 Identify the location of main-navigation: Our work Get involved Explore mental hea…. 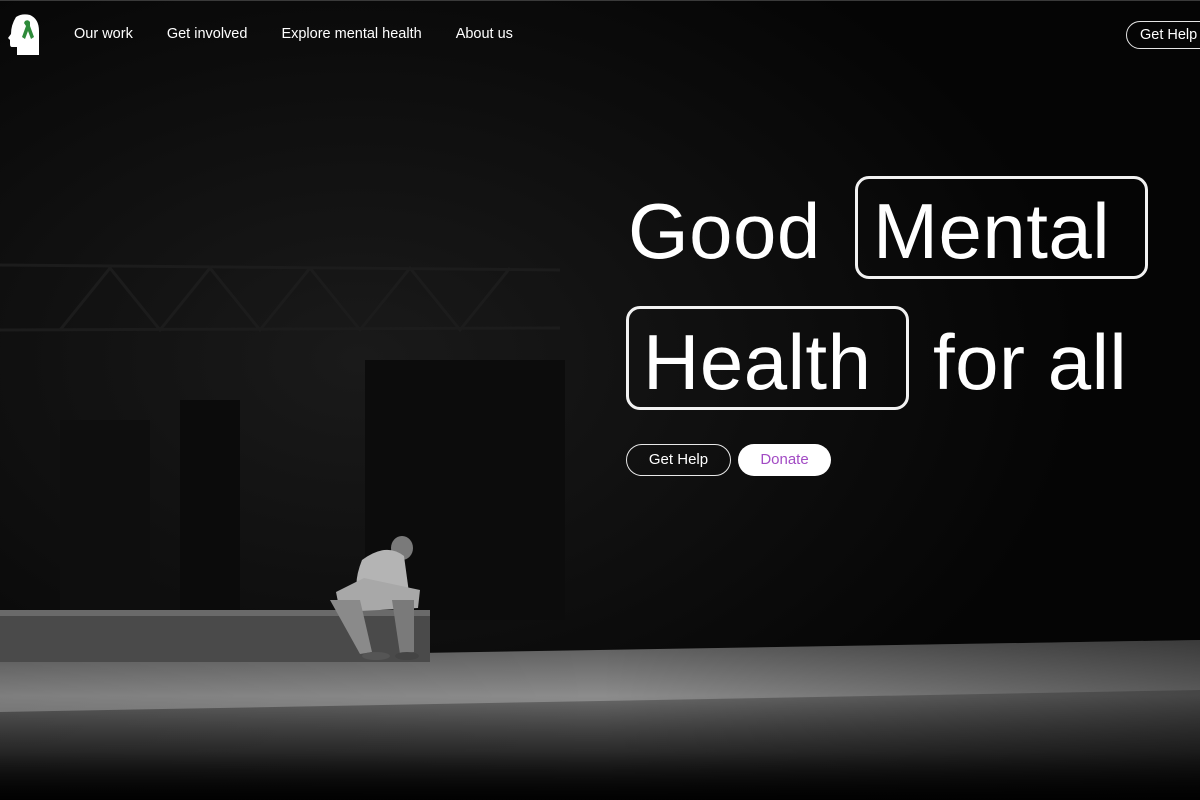
(310, 34).